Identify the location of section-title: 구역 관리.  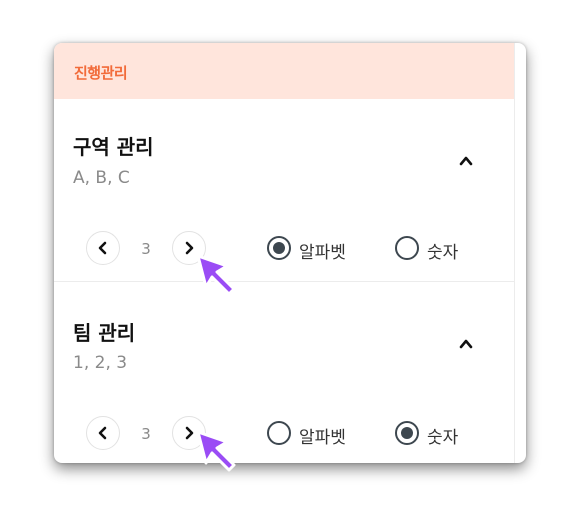
(113, 147).